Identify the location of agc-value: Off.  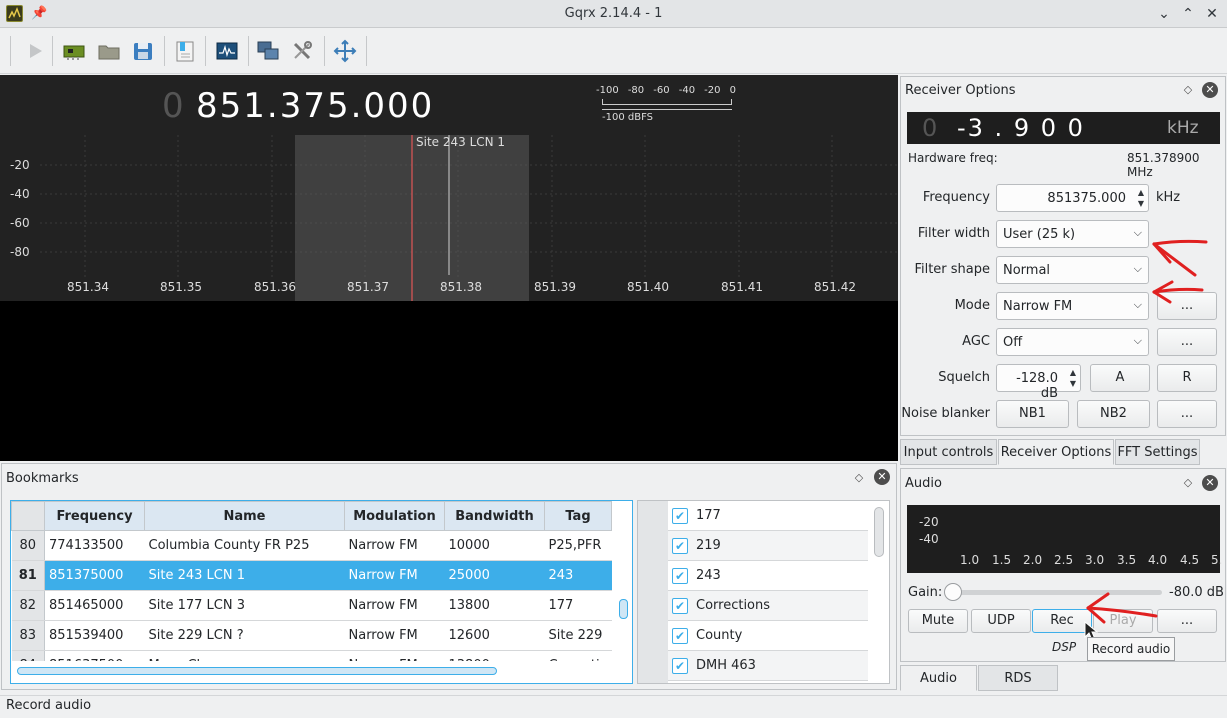
(1013, 342).